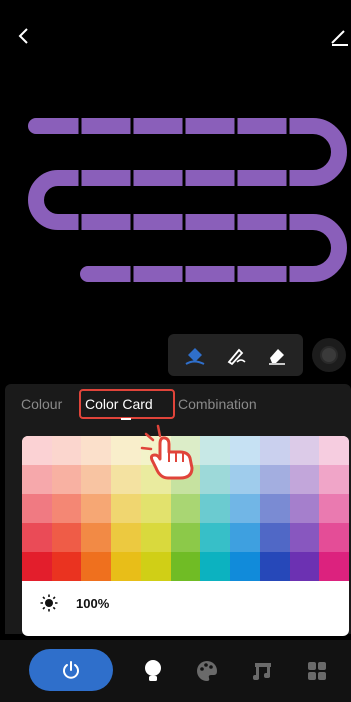 The width and height of the screenshot is (351, 702). Describe the element at coordinates (184, 200) in the screenshot. I see `strip-segment-dividers` at that location.